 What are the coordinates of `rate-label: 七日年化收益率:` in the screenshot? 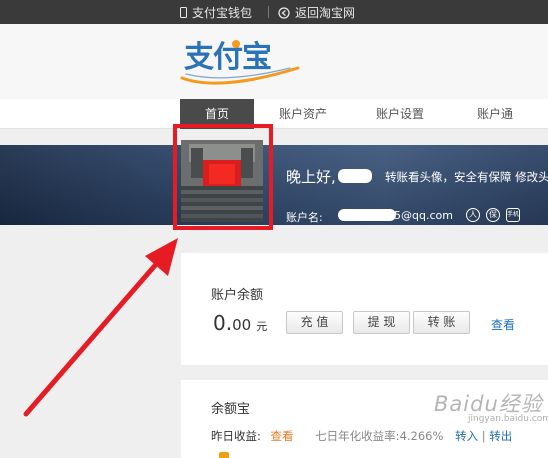 It's located at (357, 436).